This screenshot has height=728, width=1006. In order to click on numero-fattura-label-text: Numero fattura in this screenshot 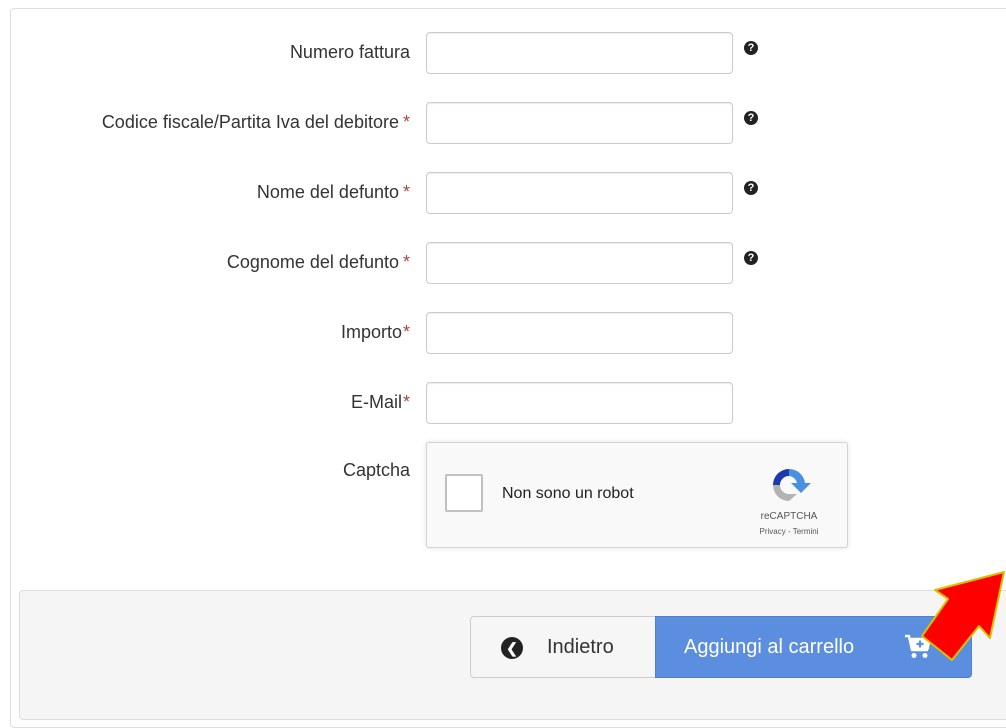, I will do `click(349, 52)`.